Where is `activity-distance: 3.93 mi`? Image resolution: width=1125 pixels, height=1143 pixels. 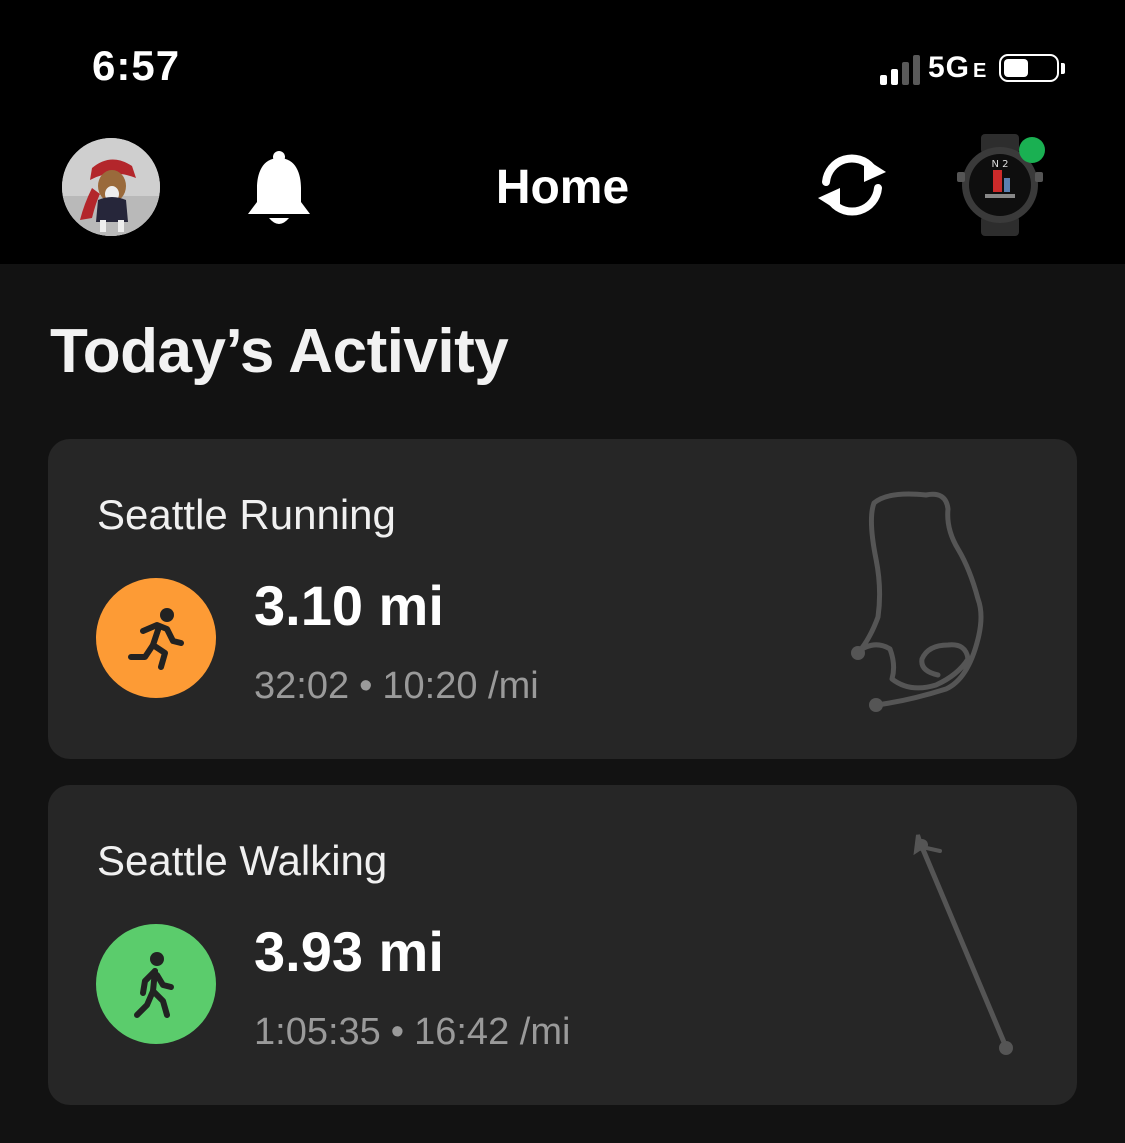 activity-distance: 3.93 mi is located at coordinates (349, 951).